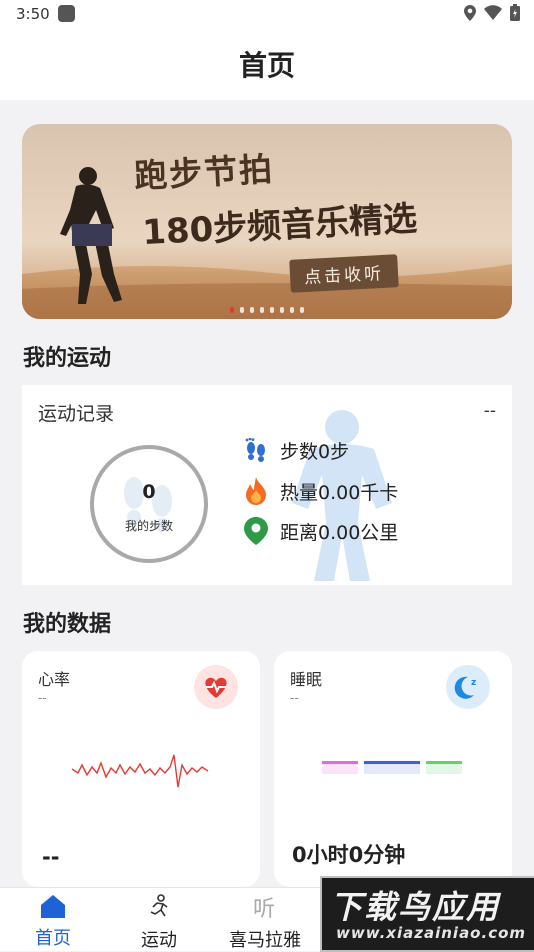  What do you see at coordinates (42, 698) in the screenshot?
I see `heart-rate-sub: --` at bounding box center [42, 698].